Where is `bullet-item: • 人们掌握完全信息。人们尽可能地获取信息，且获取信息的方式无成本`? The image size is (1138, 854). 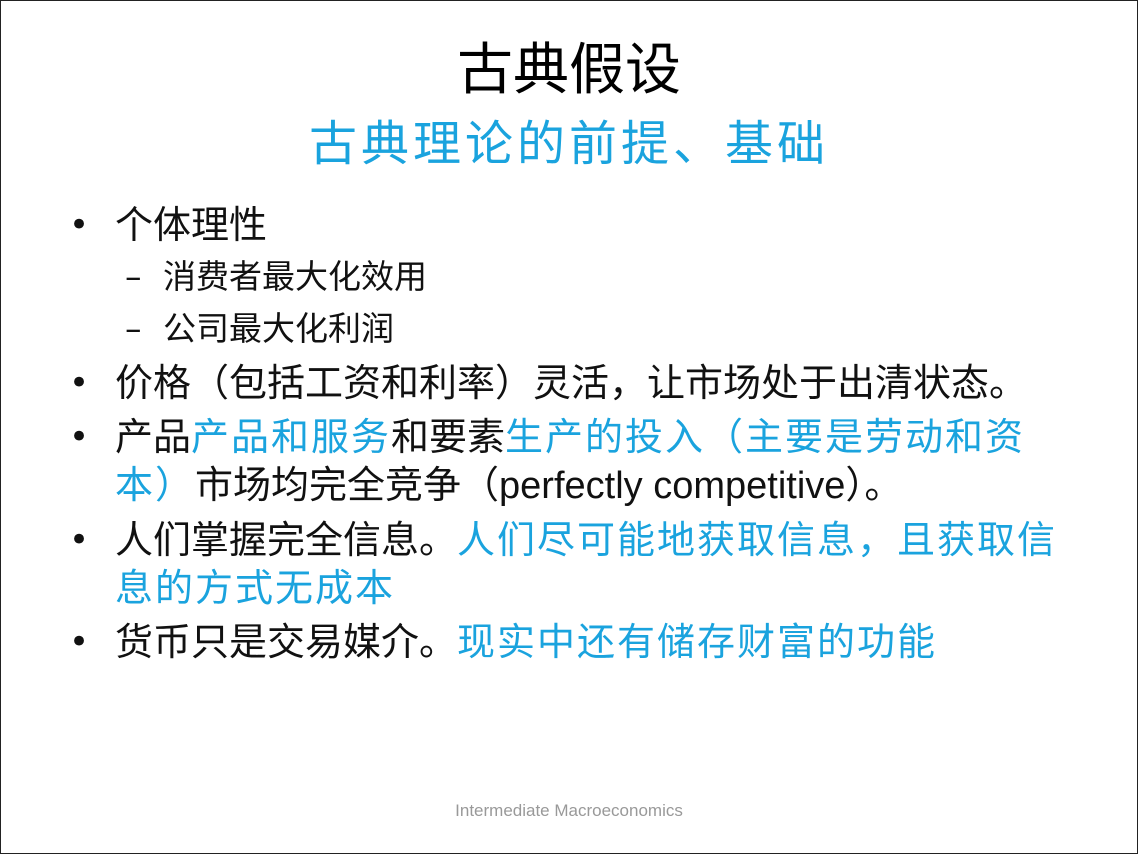 bullet-item: • 人们掌握完全信息。人们尽可能地获取信息，且获取信息的方式无成本 is located at coordinates (565, 564).